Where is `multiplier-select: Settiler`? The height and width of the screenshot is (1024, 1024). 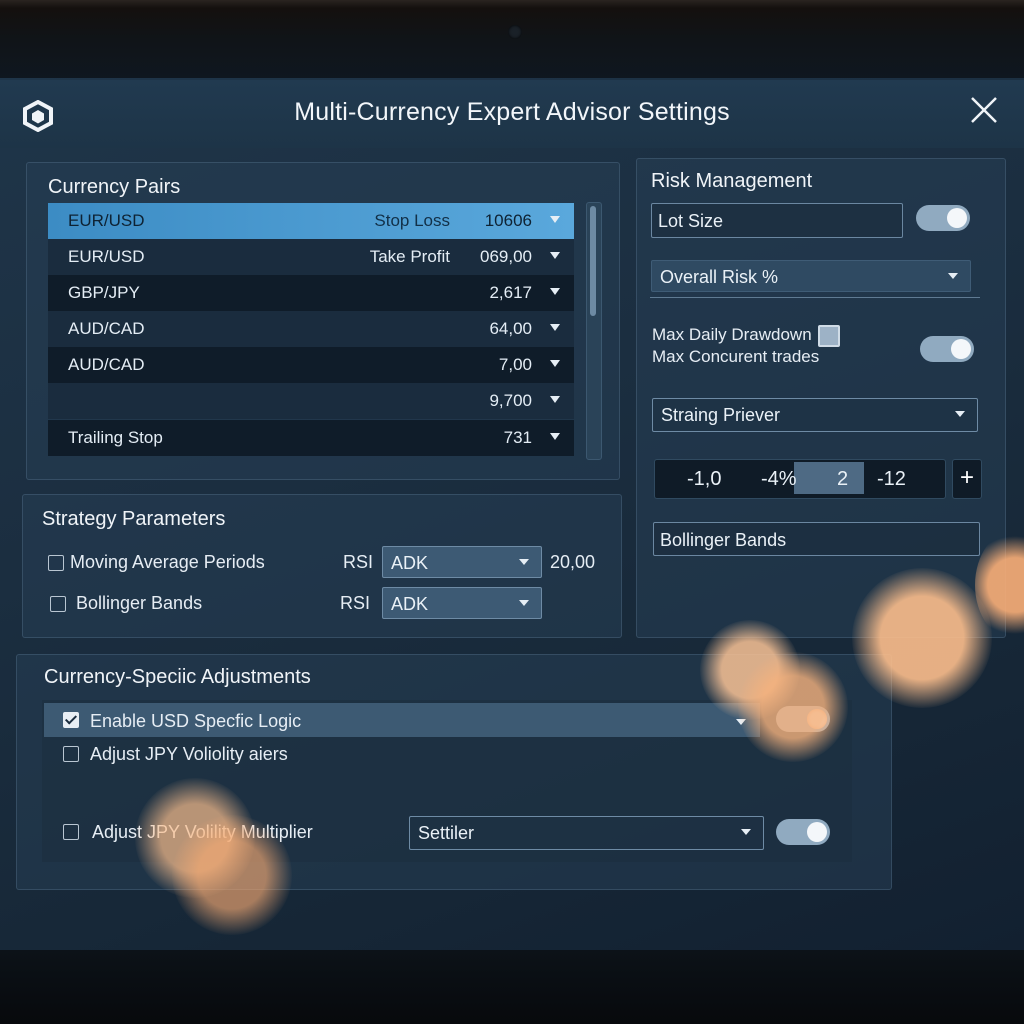
multiplier-select: Settiler is located at coordinates (586, 833).